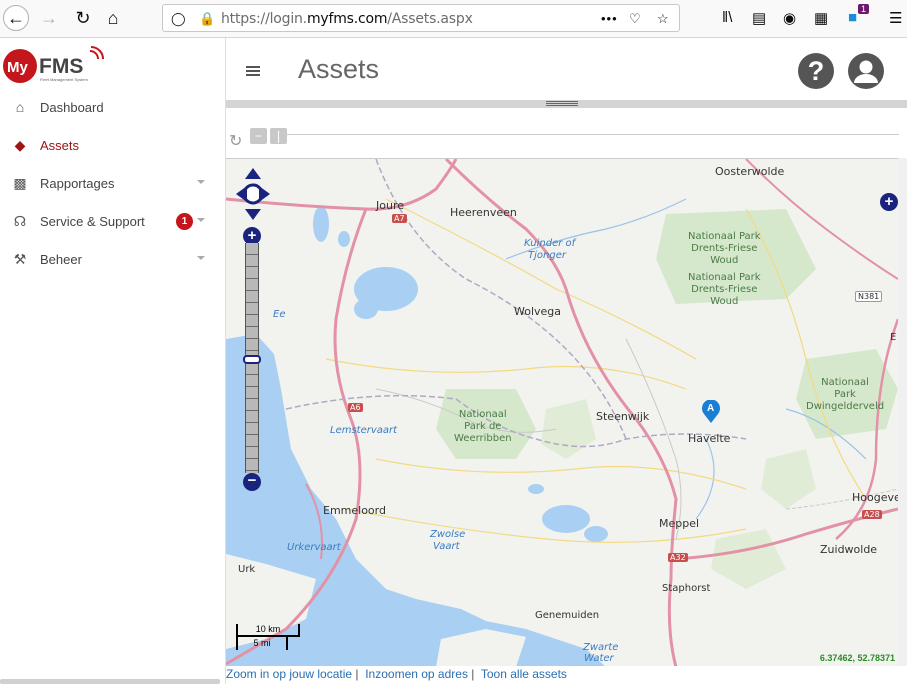  Describe the element at coordinates (566, 69) in the screenshot. I see `page-header: Assets ?` at that location.